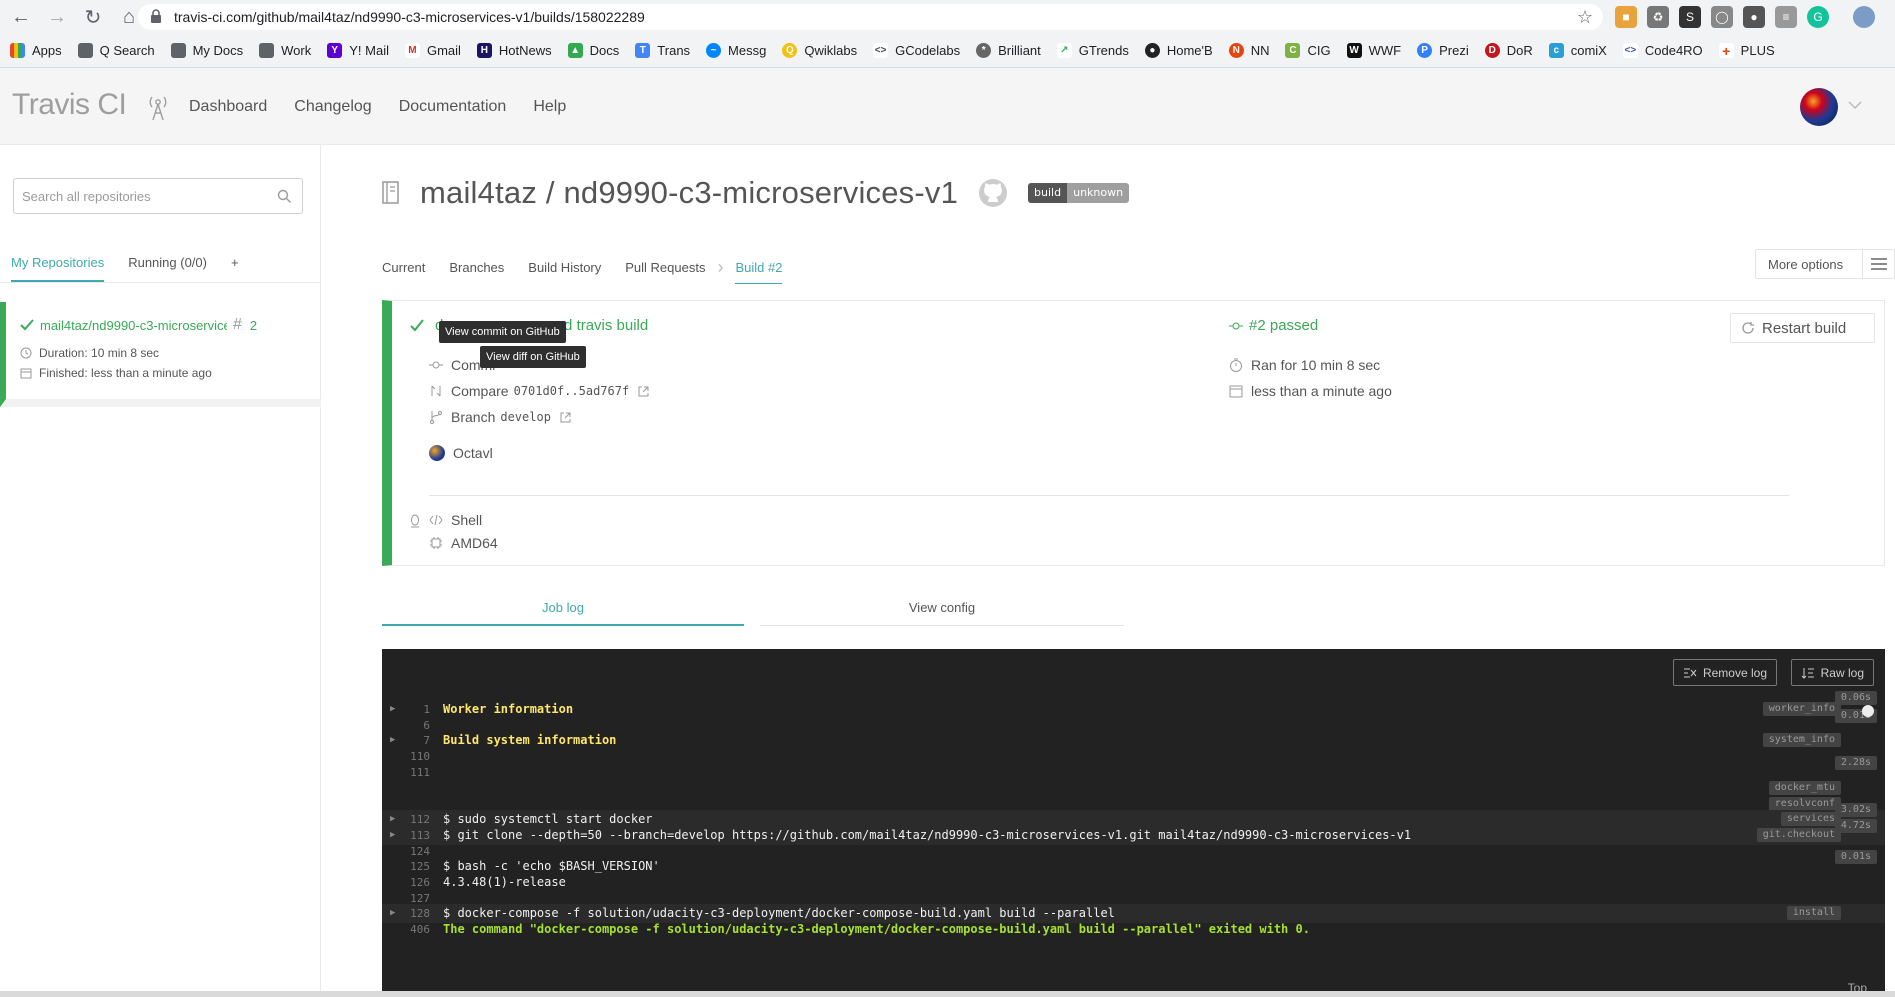 The width and height of the screenshot is (1895, 997). I want to click on tab-view-config: View config, so click(942, 613).